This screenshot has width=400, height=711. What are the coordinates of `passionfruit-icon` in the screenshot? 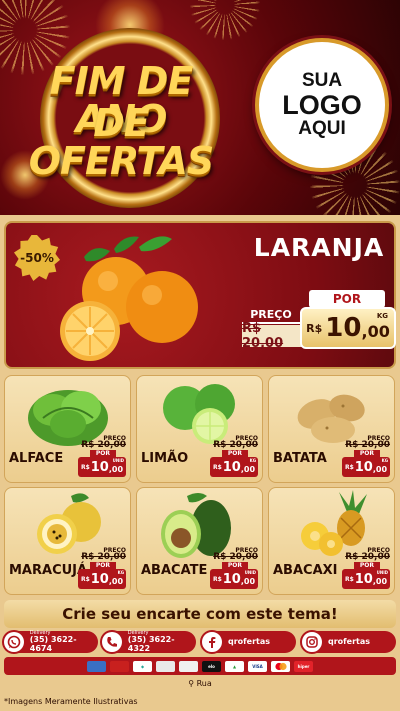 It's located at (69, 523).